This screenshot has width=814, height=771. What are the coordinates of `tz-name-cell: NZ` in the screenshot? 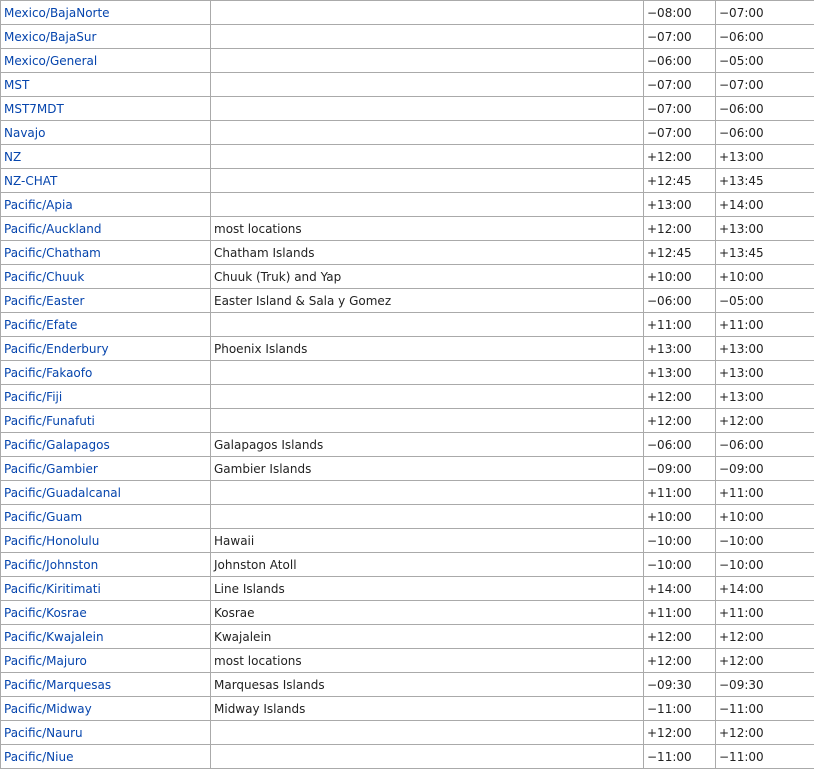 It's located at (105, 156).